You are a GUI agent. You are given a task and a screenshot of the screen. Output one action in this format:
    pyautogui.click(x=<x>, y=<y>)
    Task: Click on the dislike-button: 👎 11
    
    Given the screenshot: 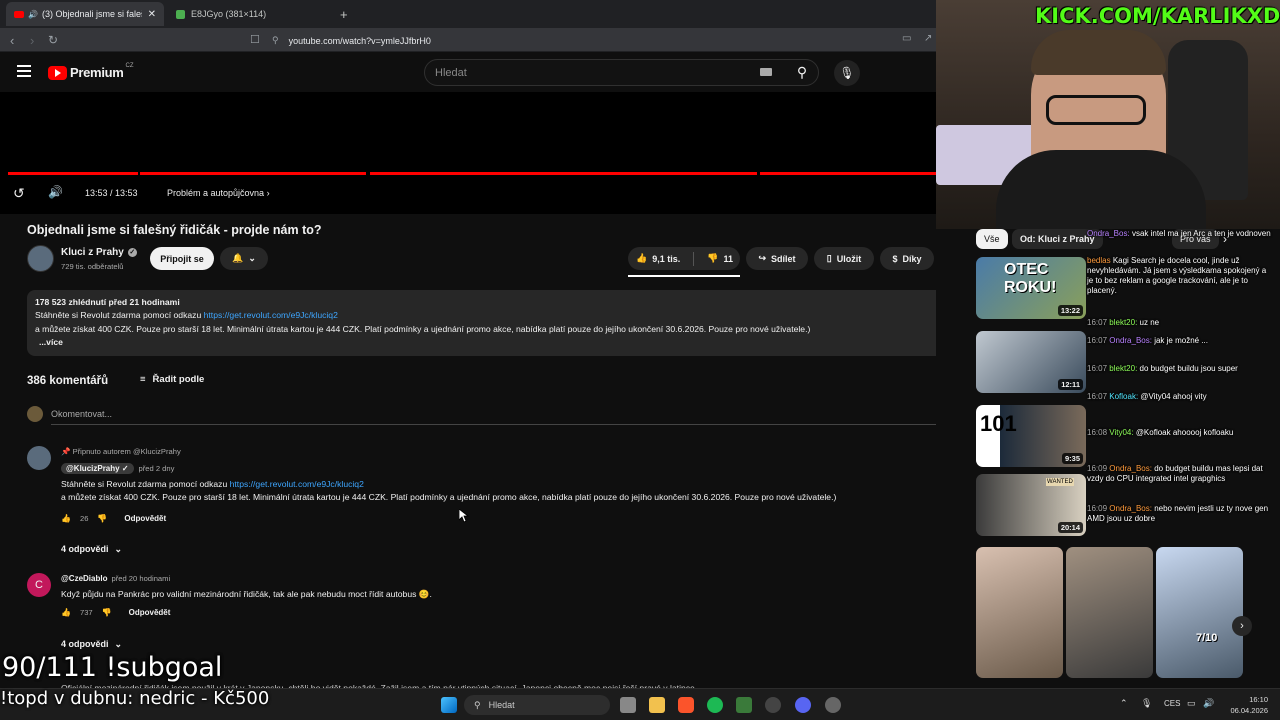 What is the action you would take?
    pyautogui.click(x=720, y=258)
    